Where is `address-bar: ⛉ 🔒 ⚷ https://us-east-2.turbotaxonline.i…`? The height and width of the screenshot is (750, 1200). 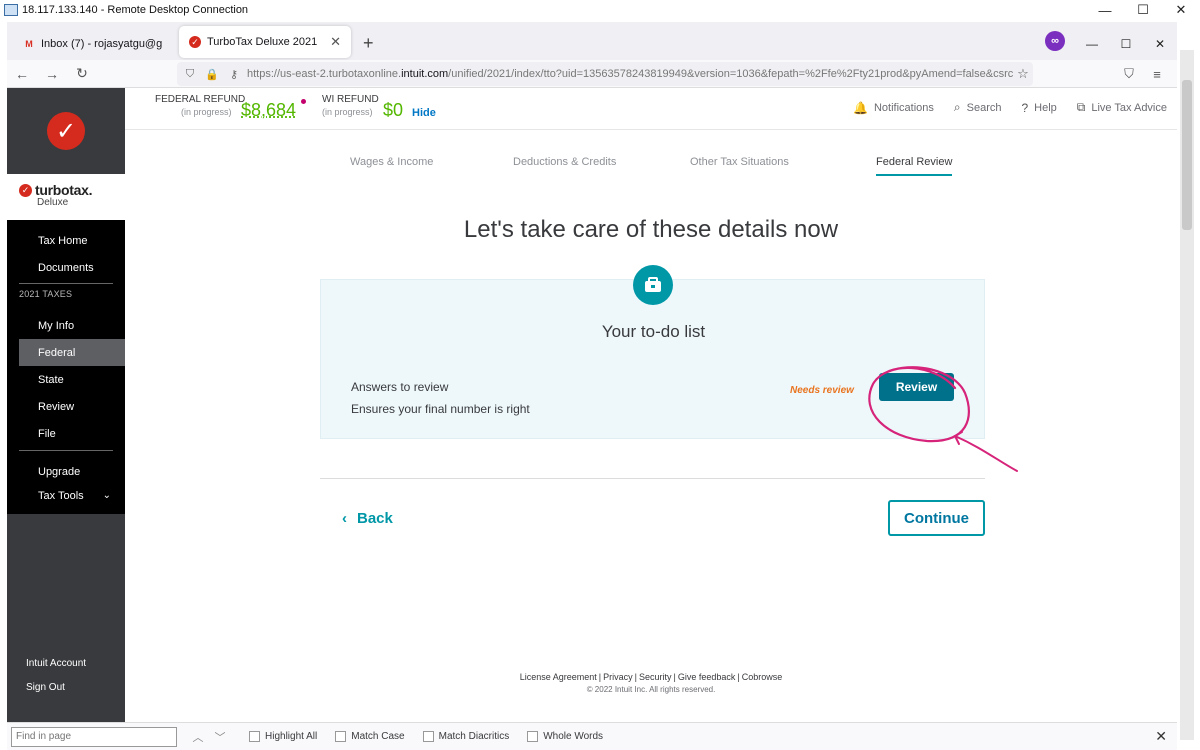
address-bar: ⛉ 🔒 ⚷ https://us-east-2.turbotaxonline.i… is located at coordinates (605, 74).